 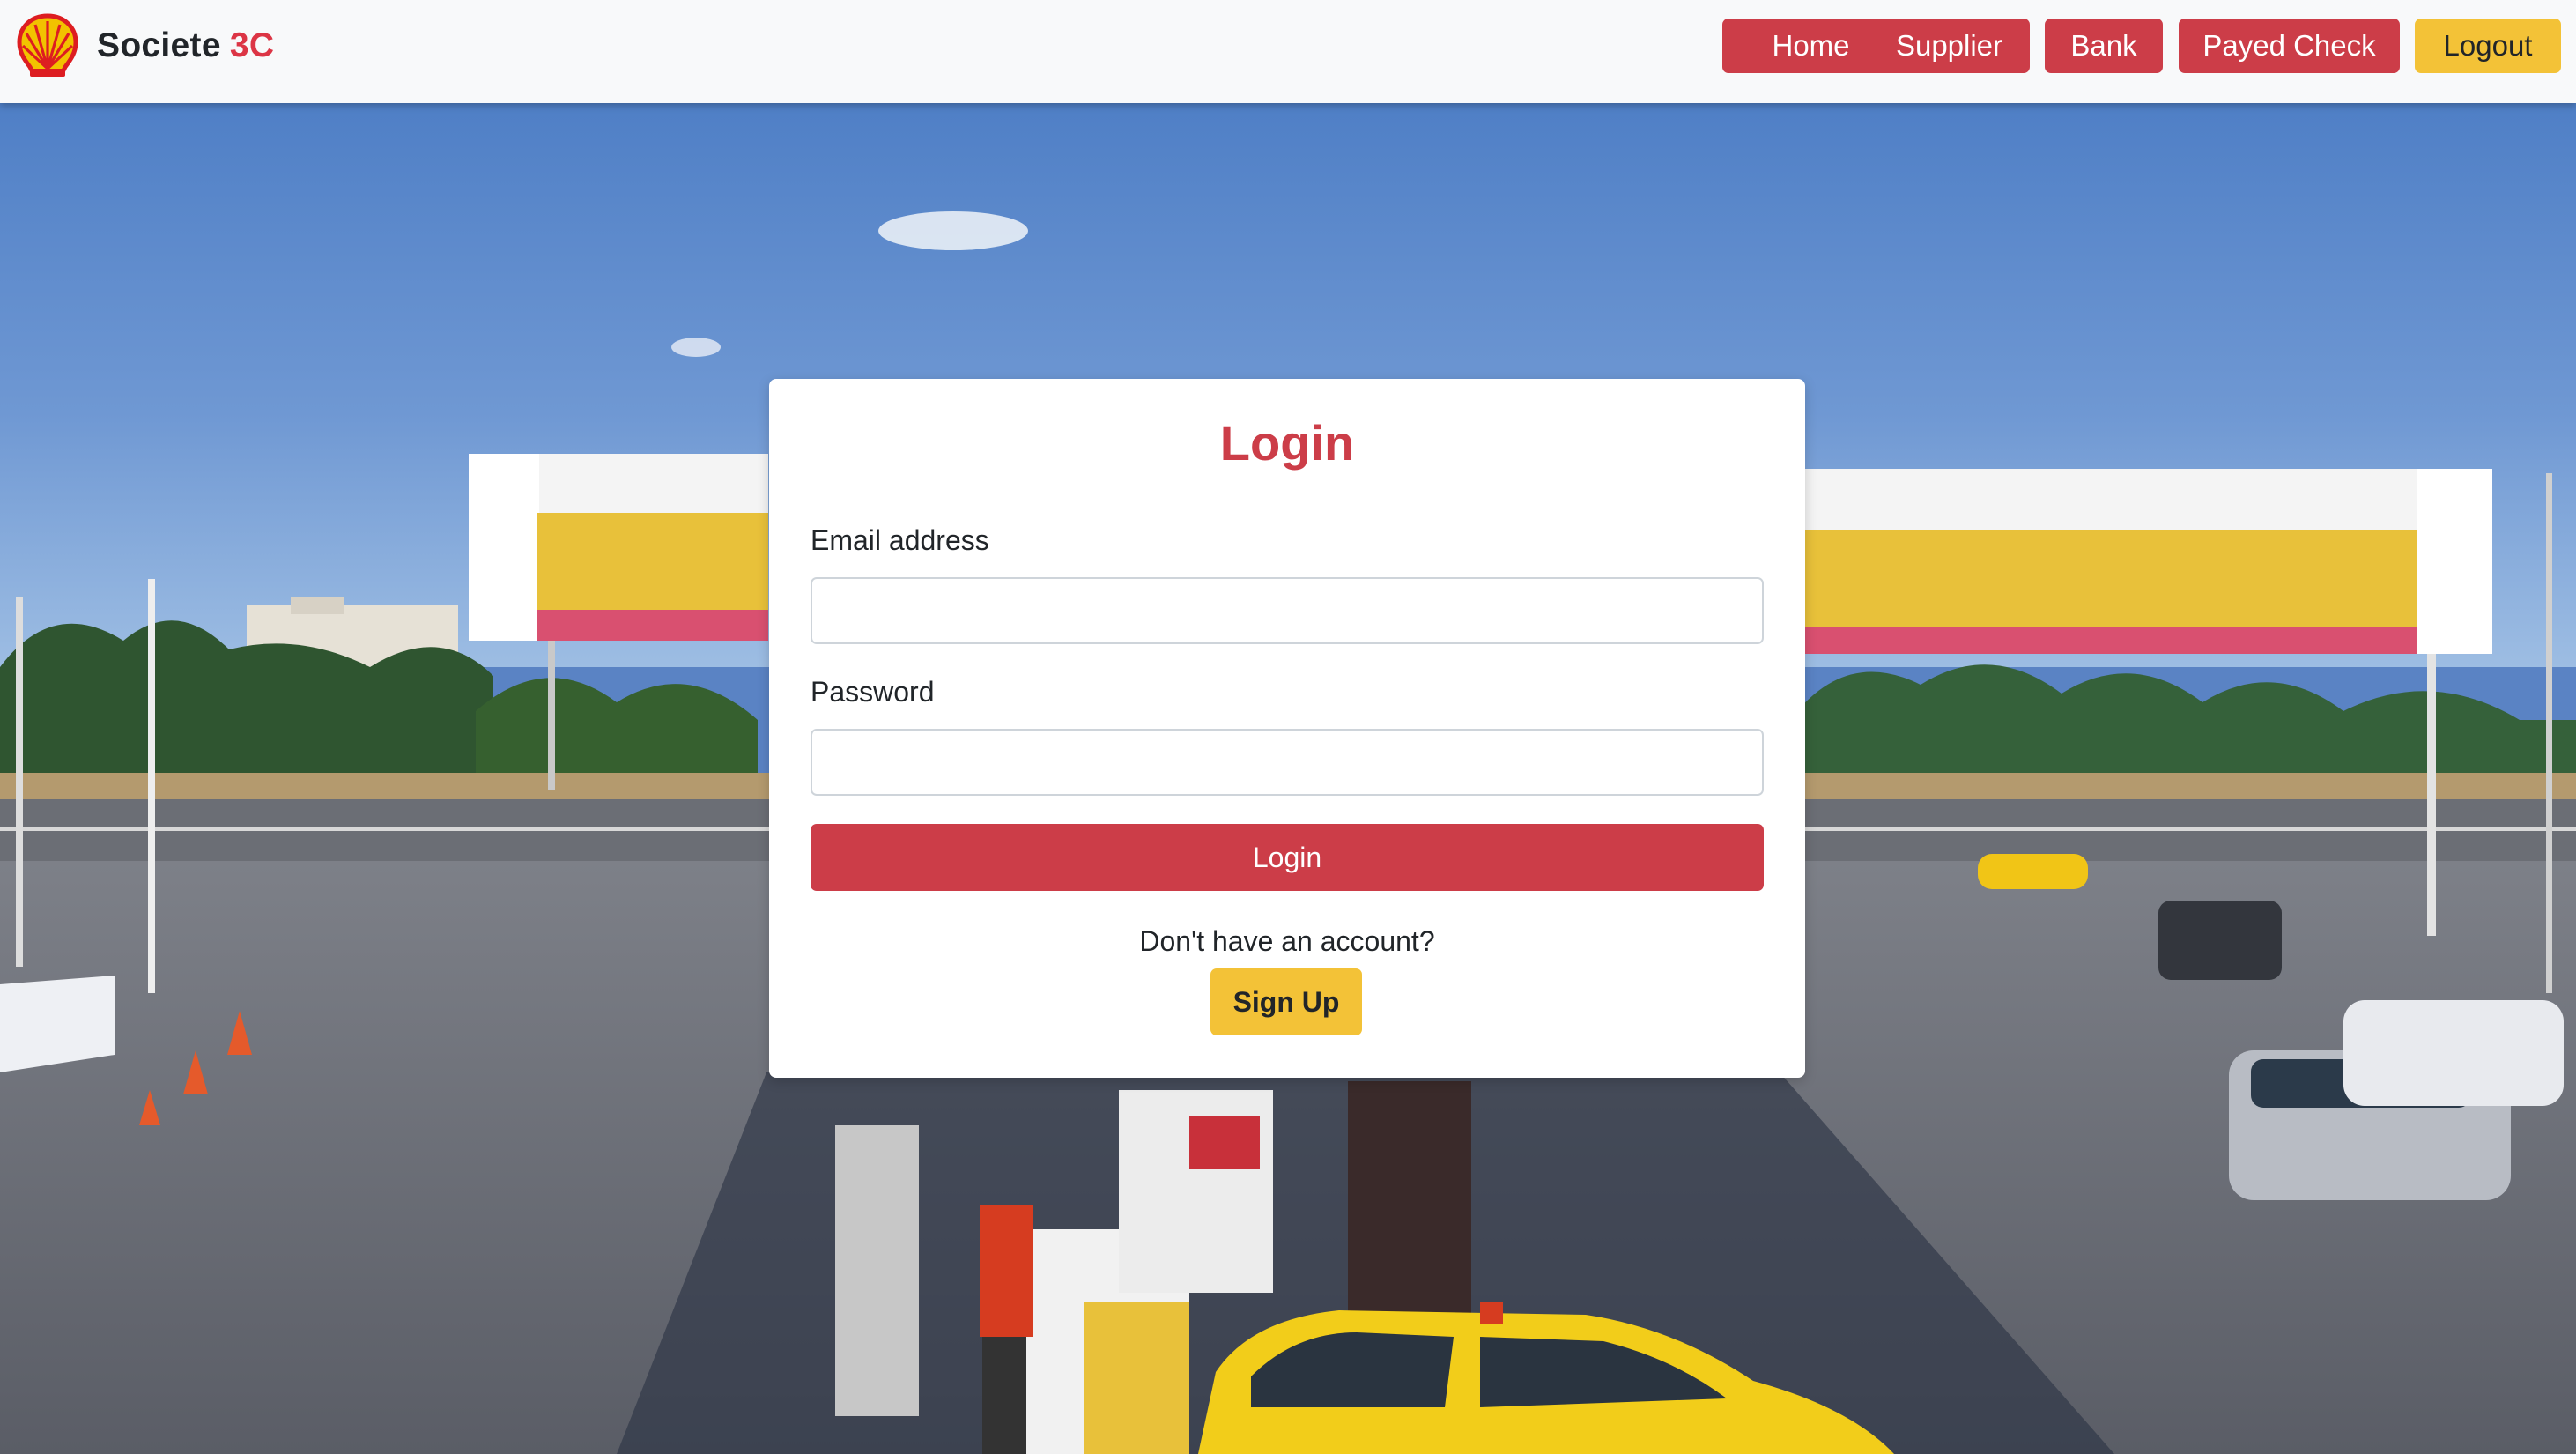 I want to click on password-label: Password, so click(x=873, y=692).